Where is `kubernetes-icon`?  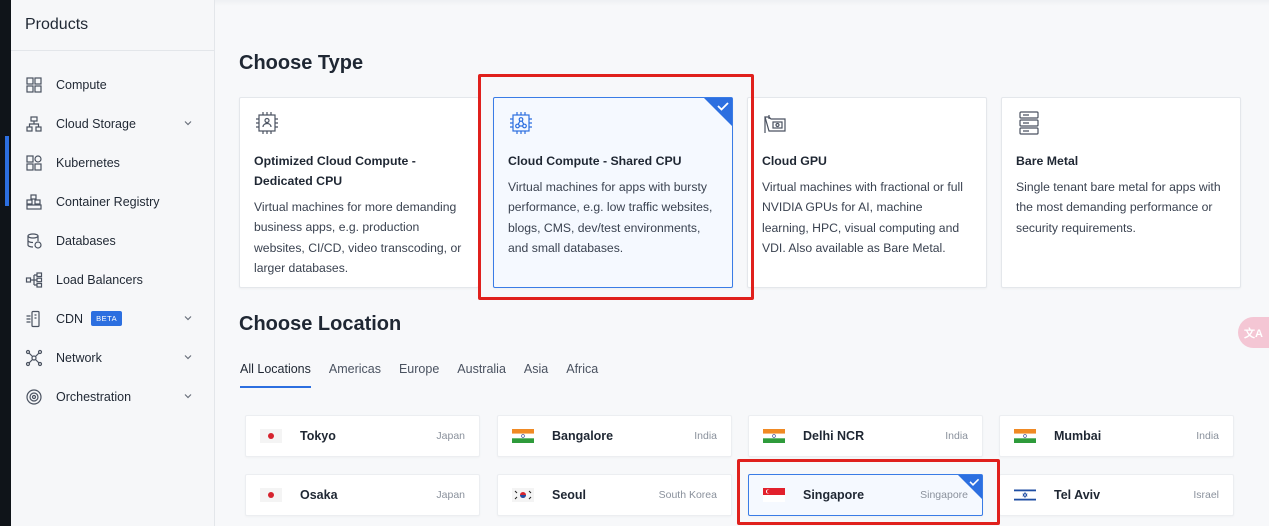
kubernetes-icon is located at coordinates (34, 163).